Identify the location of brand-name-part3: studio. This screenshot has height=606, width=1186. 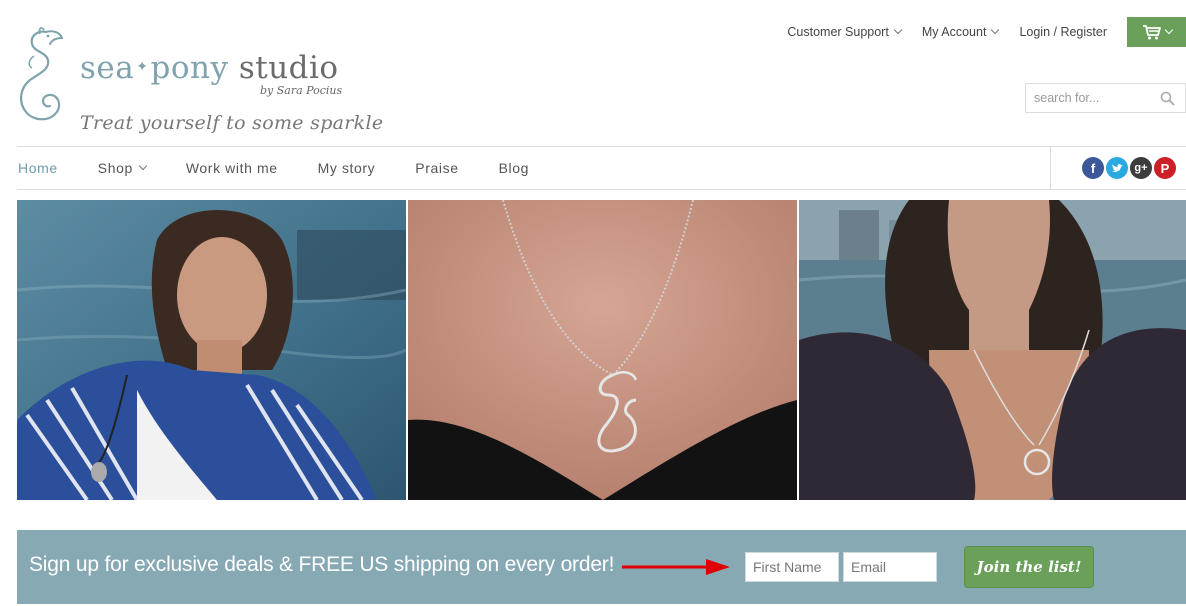
(288, 68).